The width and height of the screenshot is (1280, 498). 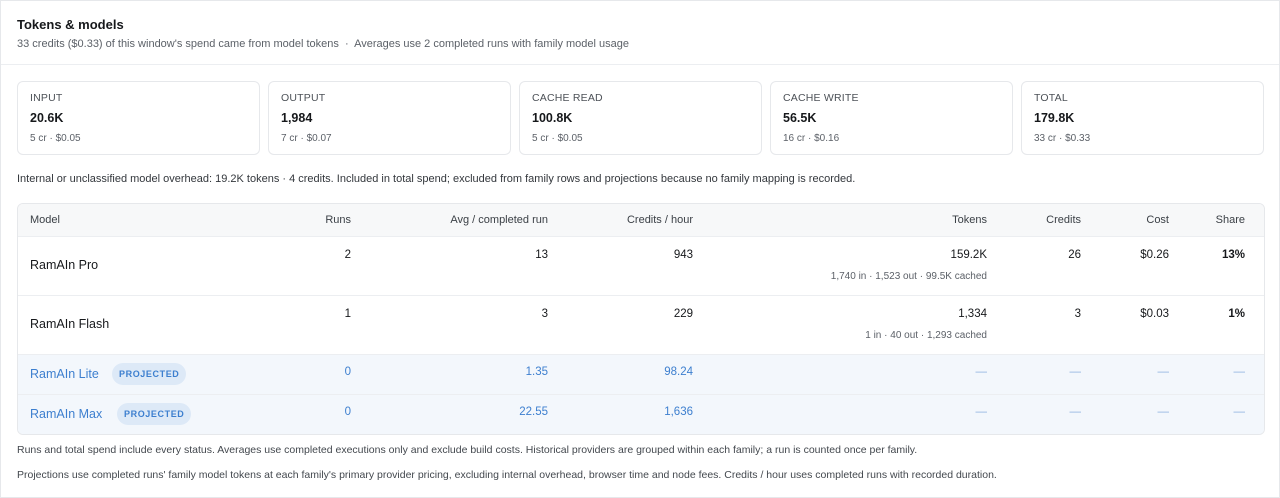 I want to click on stat-card-cache-read: CACHE READ 100.8K 5 cr · $0.05, so click(x=640, y=118).